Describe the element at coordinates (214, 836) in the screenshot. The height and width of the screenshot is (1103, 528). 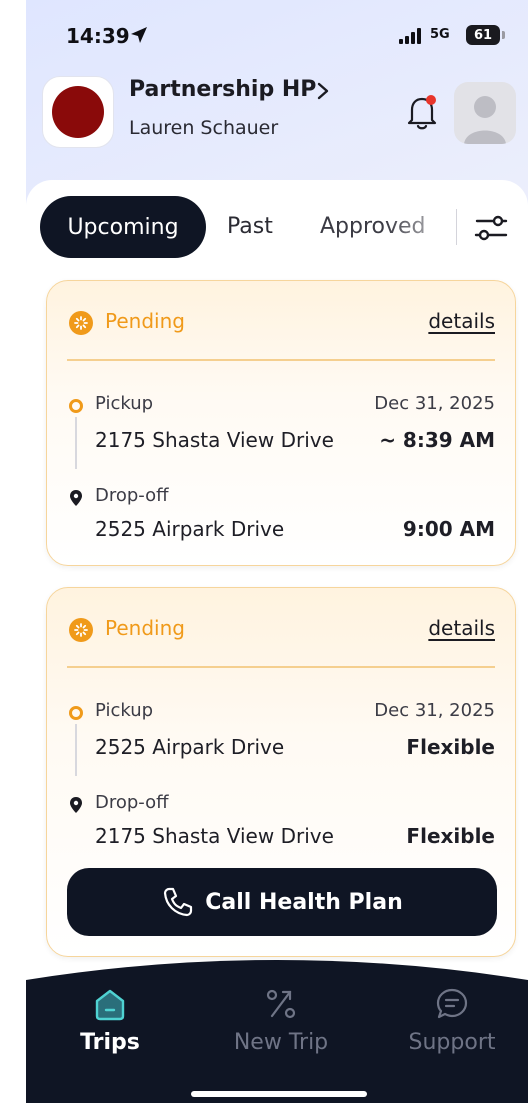
I see `dropoff-address: 2175 Shasta View Drive` at that location.